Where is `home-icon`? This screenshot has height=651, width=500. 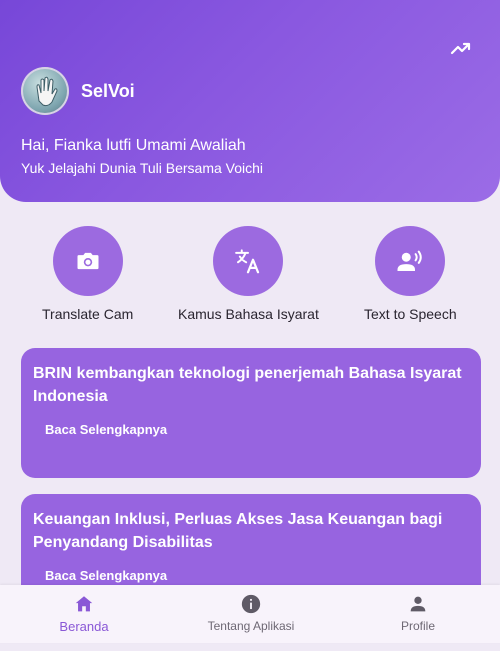 home-icon is located at coordinates (84, 604).